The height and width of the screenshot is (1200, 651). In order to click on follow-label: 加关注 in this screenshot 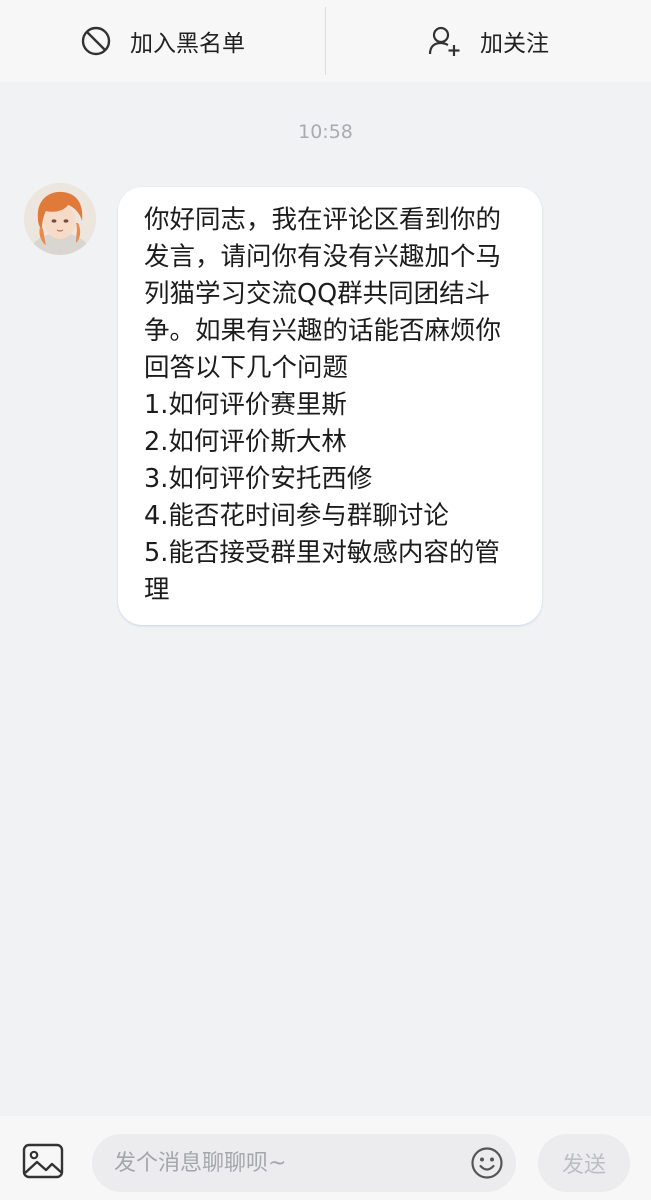, I will do `click(514, 44)`.